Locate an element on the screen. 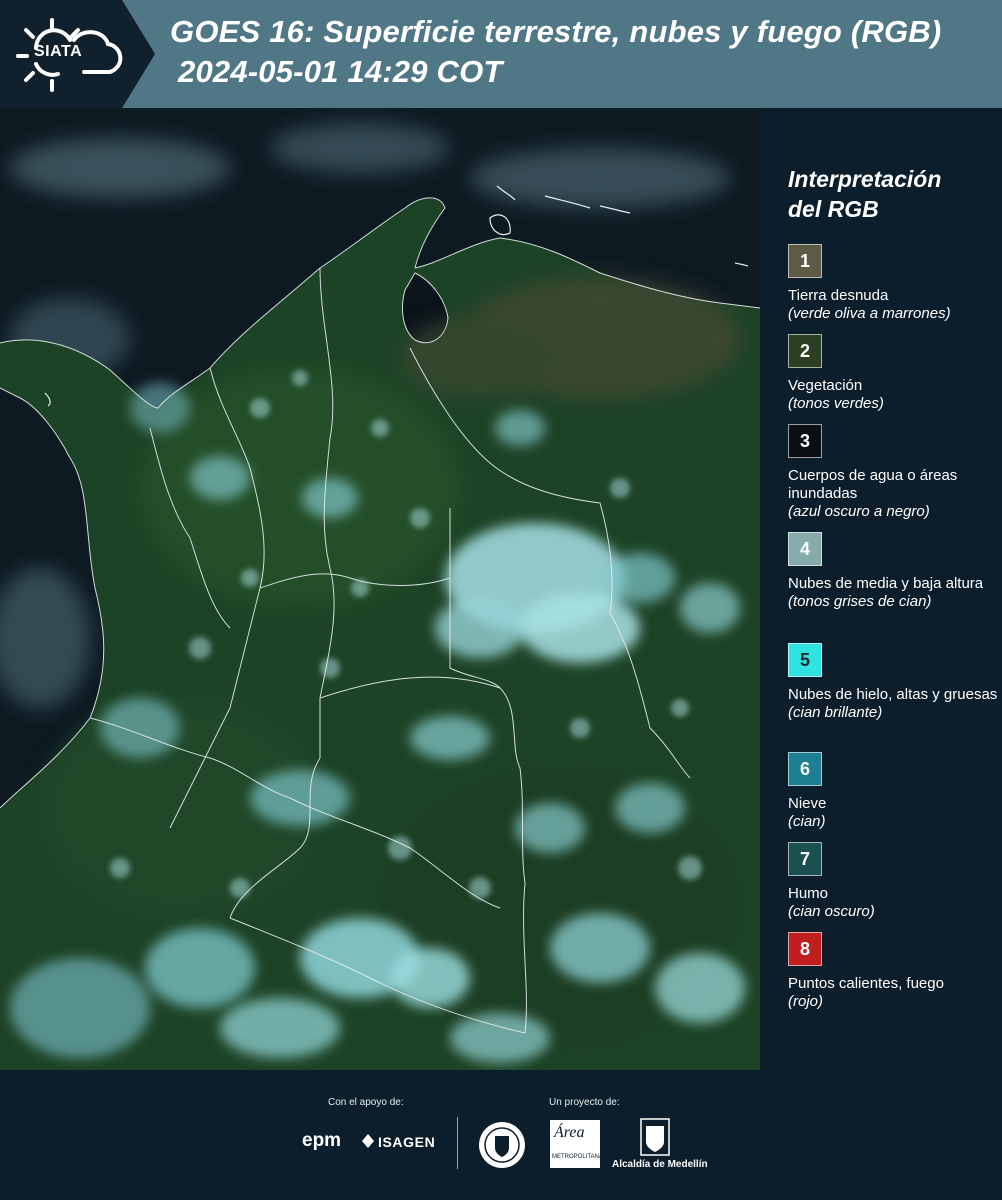 The width and height of the screenshot is (1002, 1200). legend-desc-7: (cian oscuro) is located at coordinates (831, 911).